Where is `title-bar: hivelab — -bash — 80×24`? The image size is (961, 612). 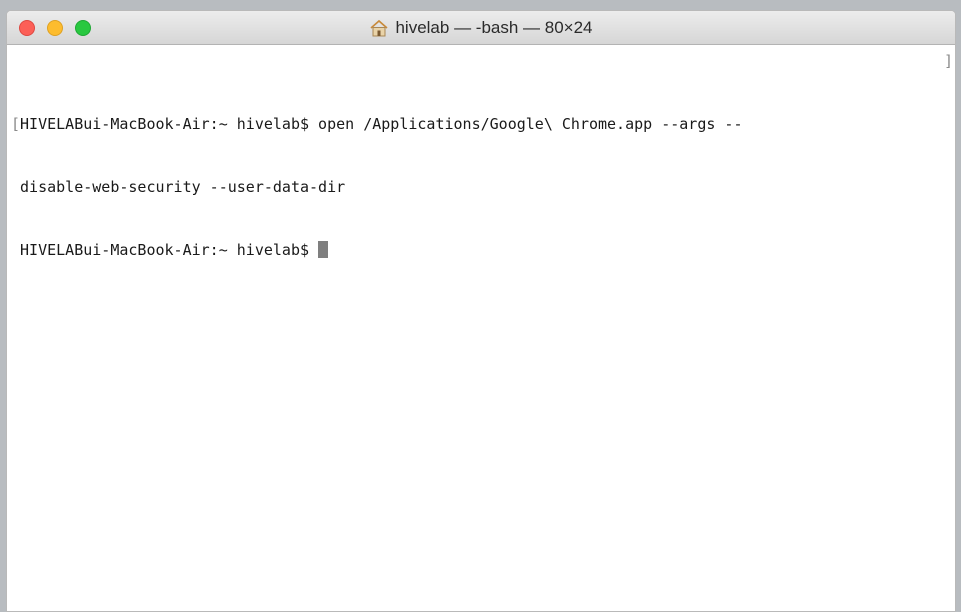 title-bar: hivelab — -bash — 80×24 is located at coordinates (481, 28).